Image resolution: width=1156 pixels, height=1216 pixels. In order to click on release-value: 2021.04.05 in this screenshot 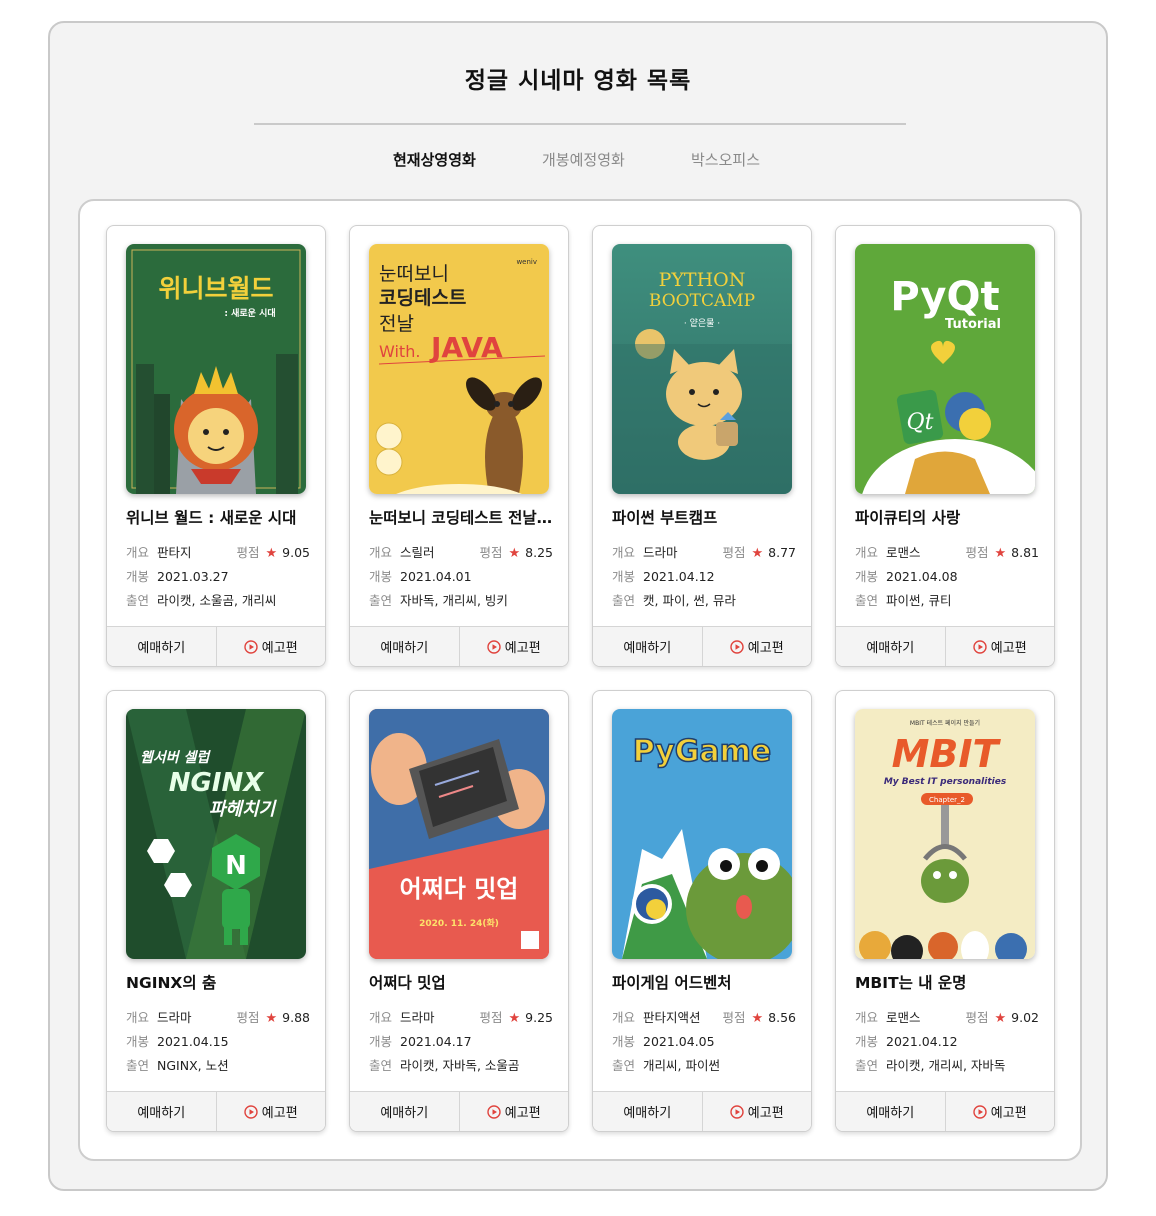, I will do `click(679, 1041)`.